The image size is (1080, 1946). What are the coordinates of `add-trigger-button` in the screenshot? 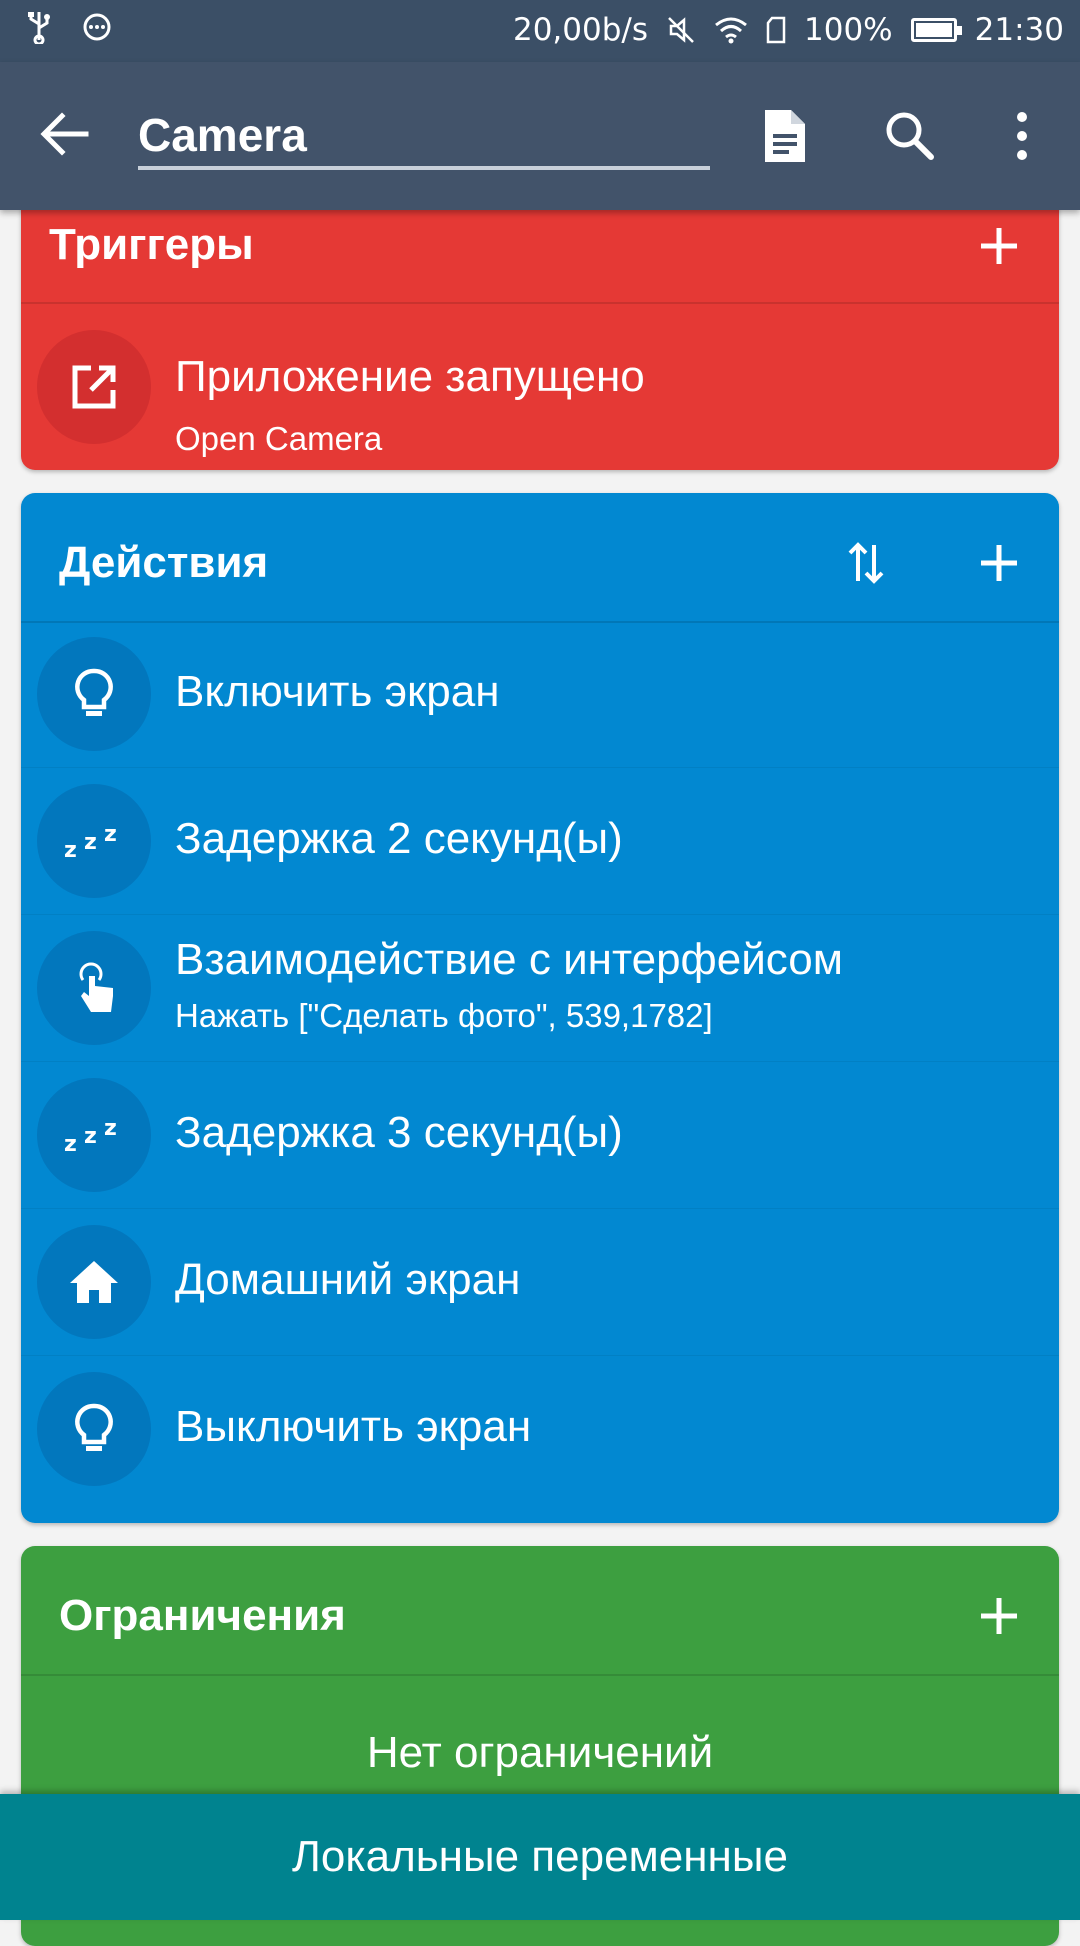 It's located at (999, 246).